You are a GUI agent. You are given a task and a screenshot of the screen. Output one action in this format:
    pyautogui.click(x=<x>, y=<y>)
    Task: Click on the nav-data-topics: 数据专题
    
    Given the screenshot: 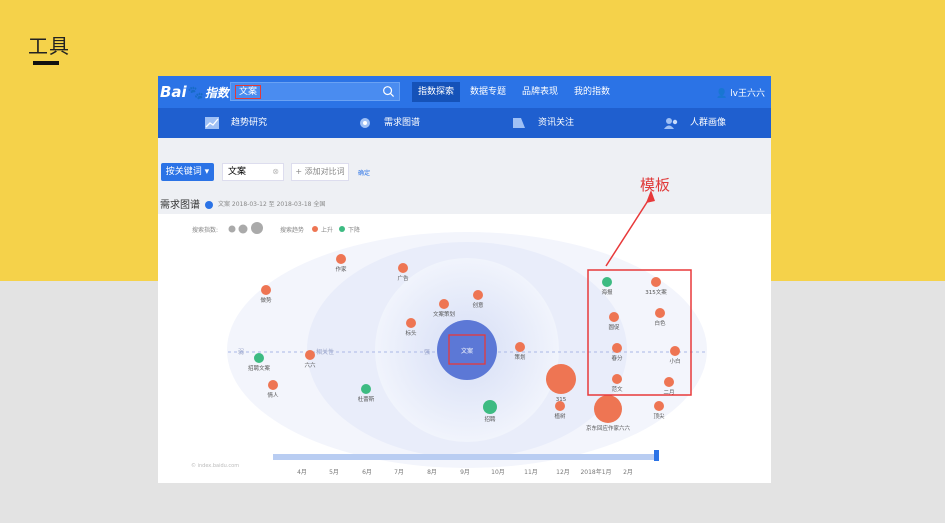 What is the action you would take?
    pyautogui.click(x=488, y=92)
    